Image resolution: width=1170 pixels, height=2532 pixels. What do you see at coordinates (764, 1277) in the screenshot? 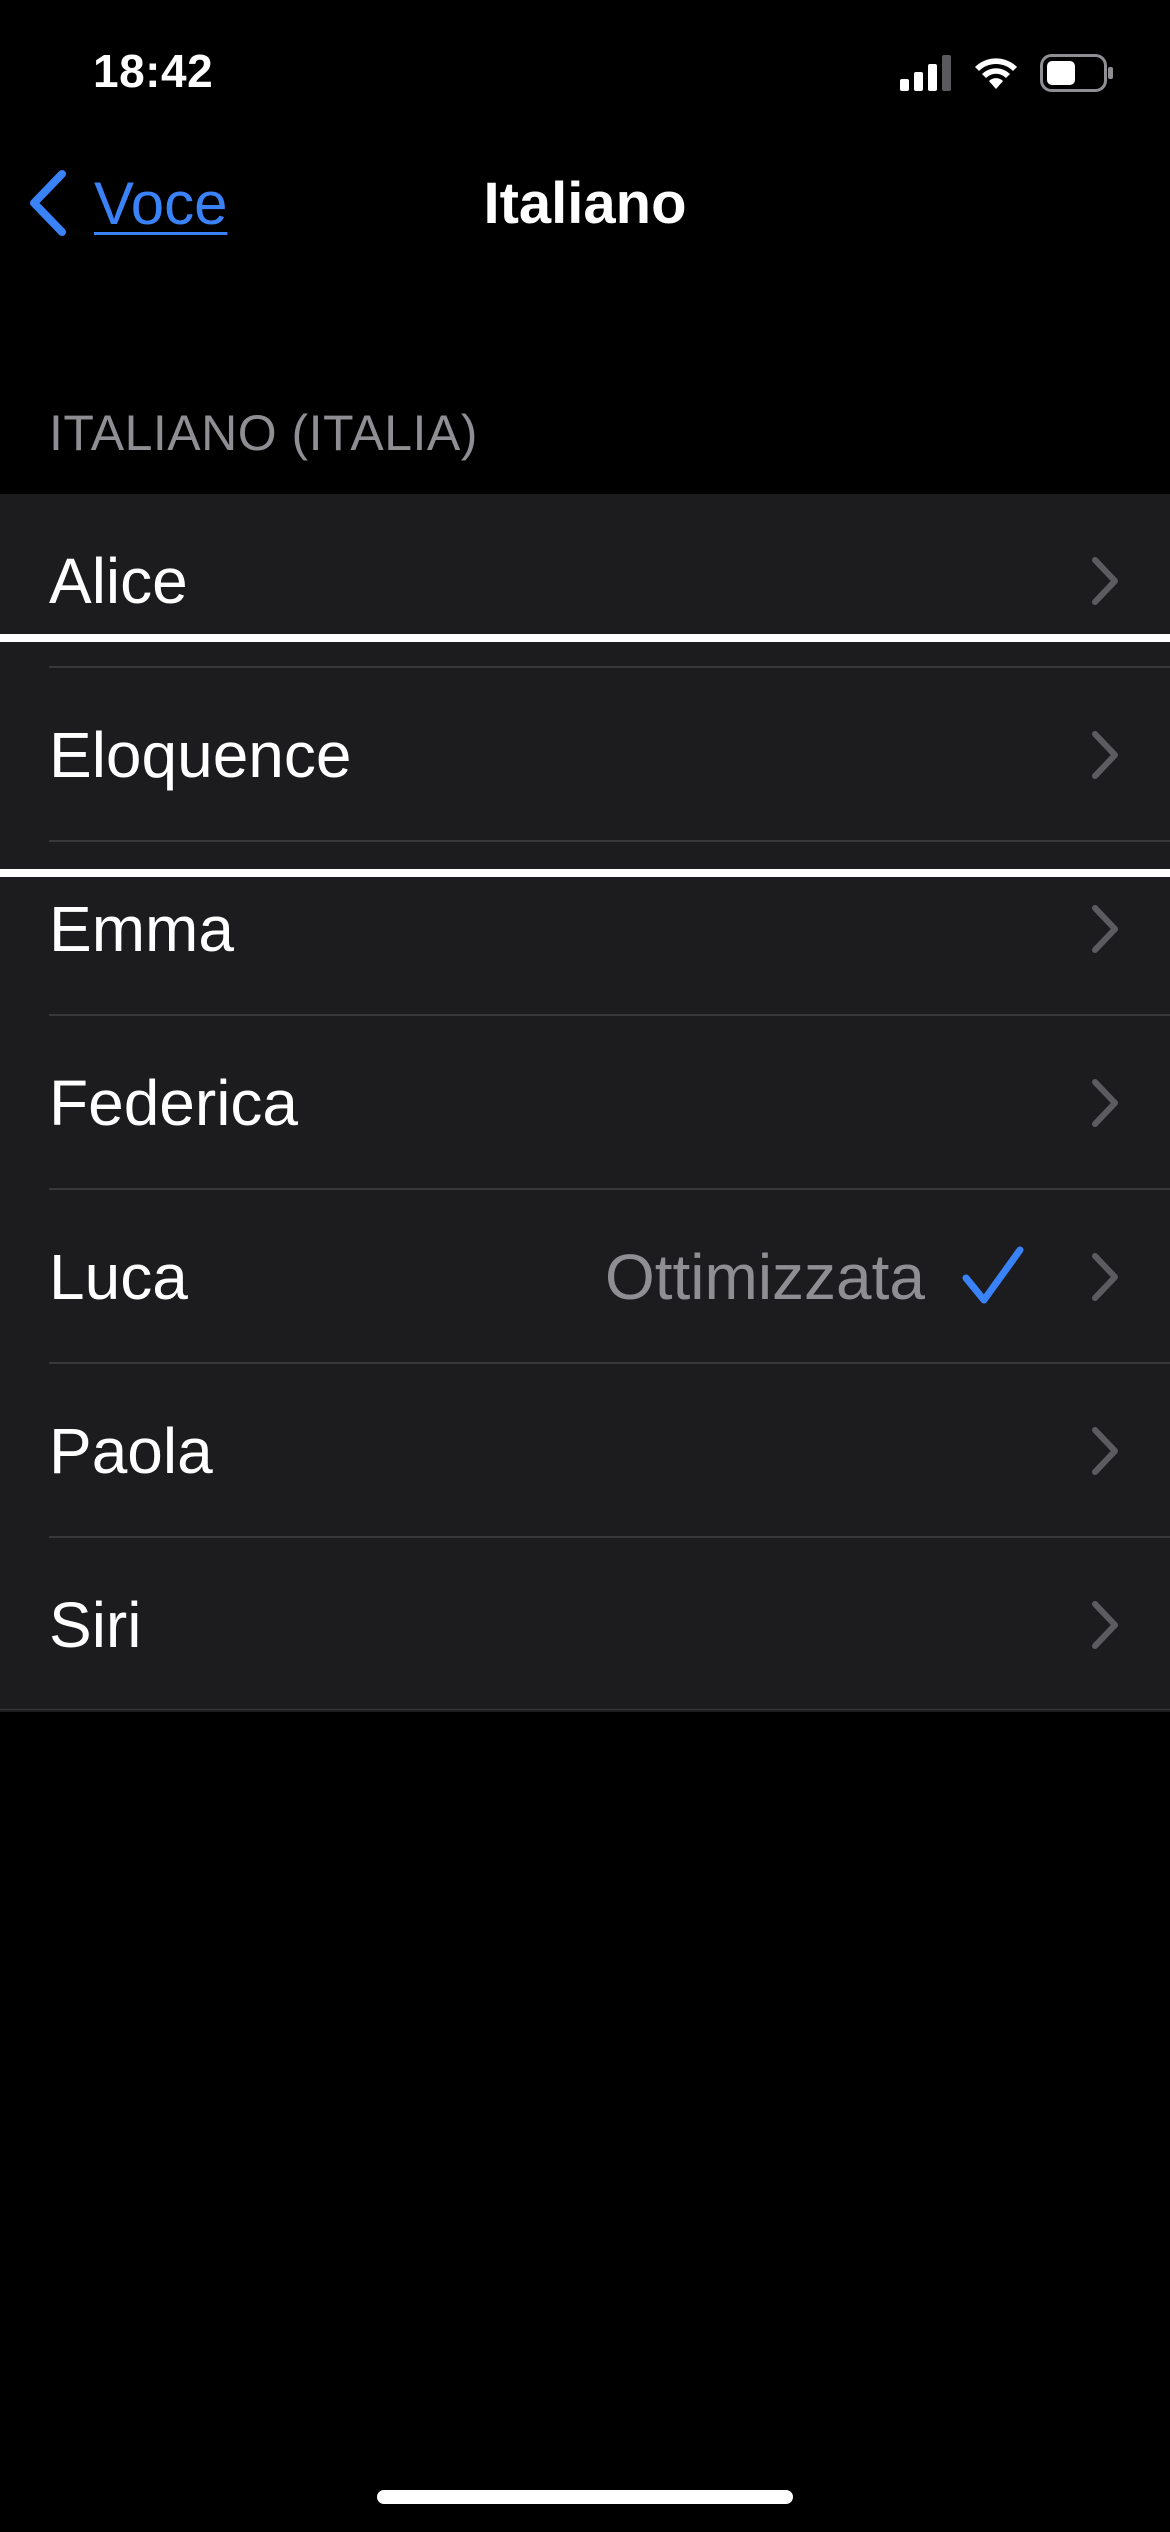
I see `voice-quality-label: Ottimizzata` at bounding box center [764, 1277].